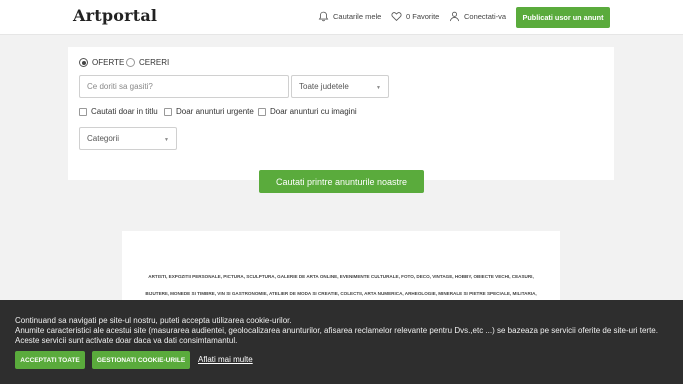 Image resolution: width=683 pixels, height=384 pixels. I want to click on checkbox-title-only-label: Cautati doar in titlu, so click(124, 111).